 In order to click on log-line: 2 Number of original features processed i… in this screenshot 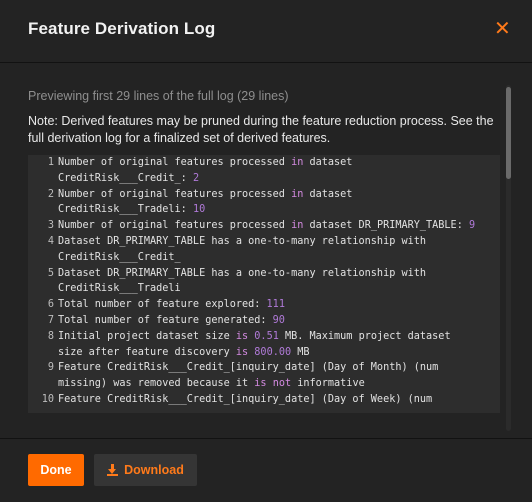, I will do `click(264, 195)`.